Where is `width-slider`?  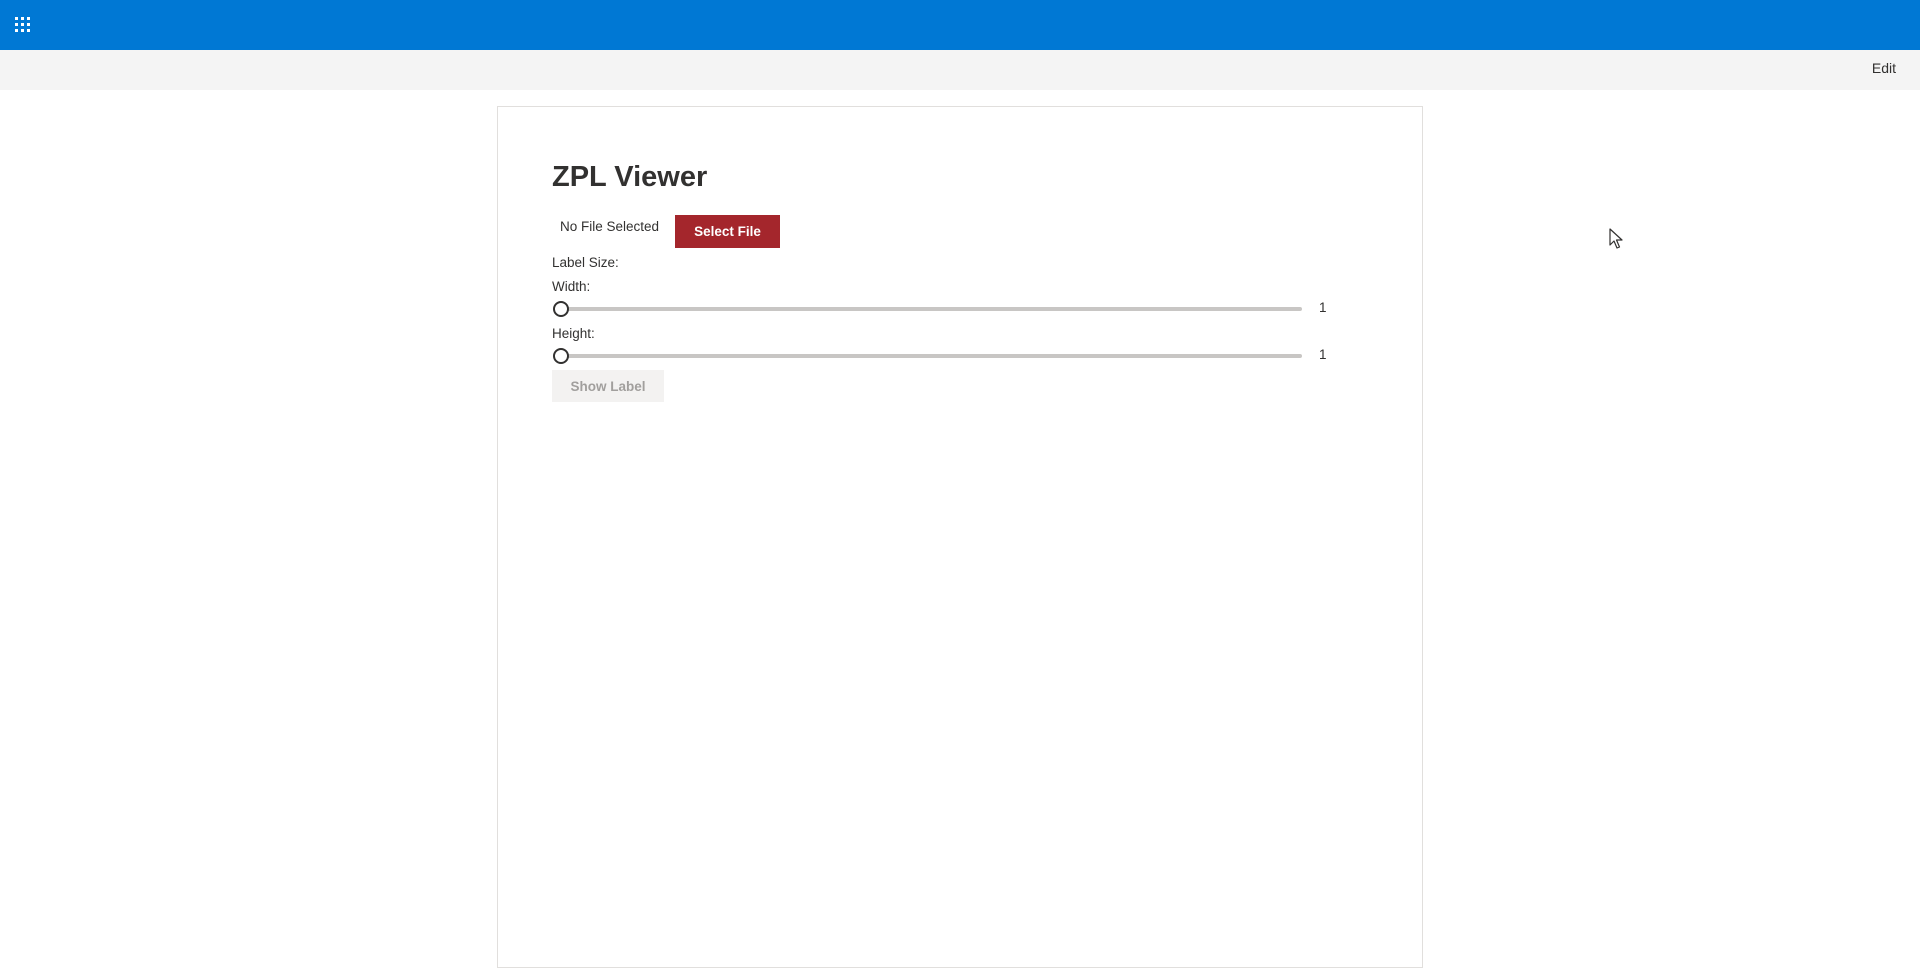
width-slider is located at coordinates (927, 308).